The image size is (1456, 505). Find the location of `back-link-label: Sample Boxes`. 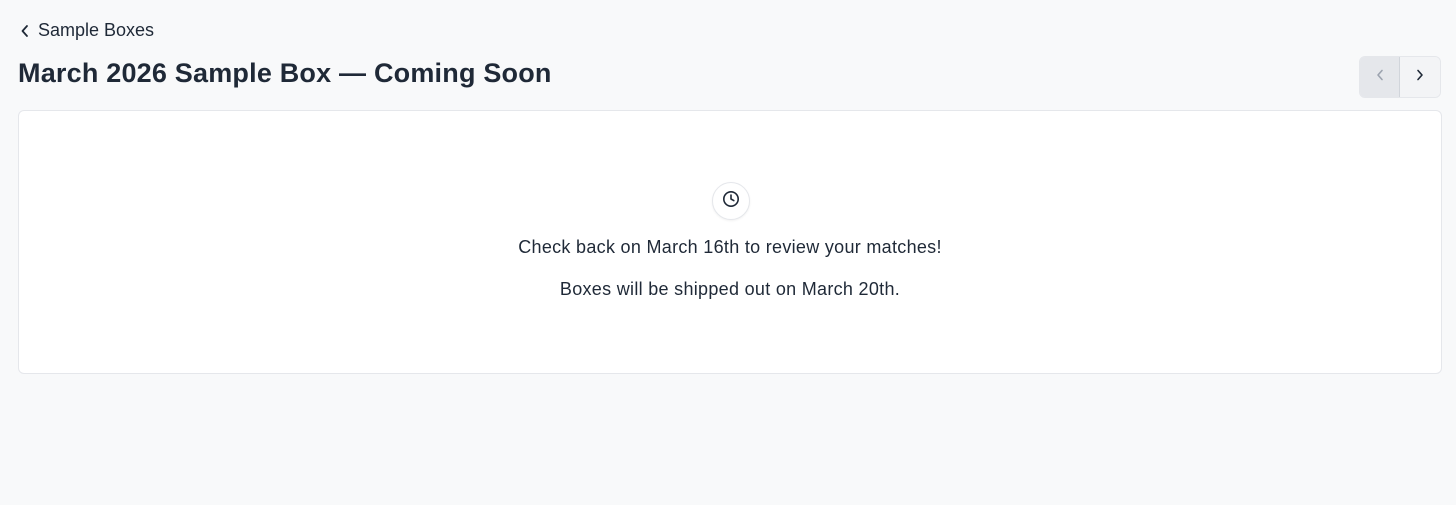

back-link-label: Sample Boxes is located at coordinates (96, 30).